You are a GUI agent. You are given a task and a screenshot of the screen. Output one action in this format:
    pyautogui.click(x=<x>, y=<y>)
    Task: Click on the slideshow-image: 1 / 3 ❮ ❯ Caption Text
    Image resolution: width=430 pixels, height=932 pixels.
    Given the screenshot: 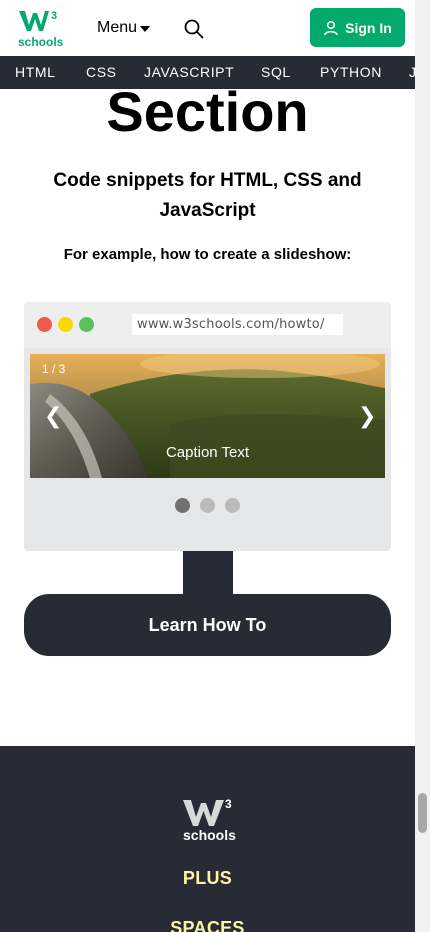 What is the action you would take?
    pyautogui.click(x=207, y=416)
    